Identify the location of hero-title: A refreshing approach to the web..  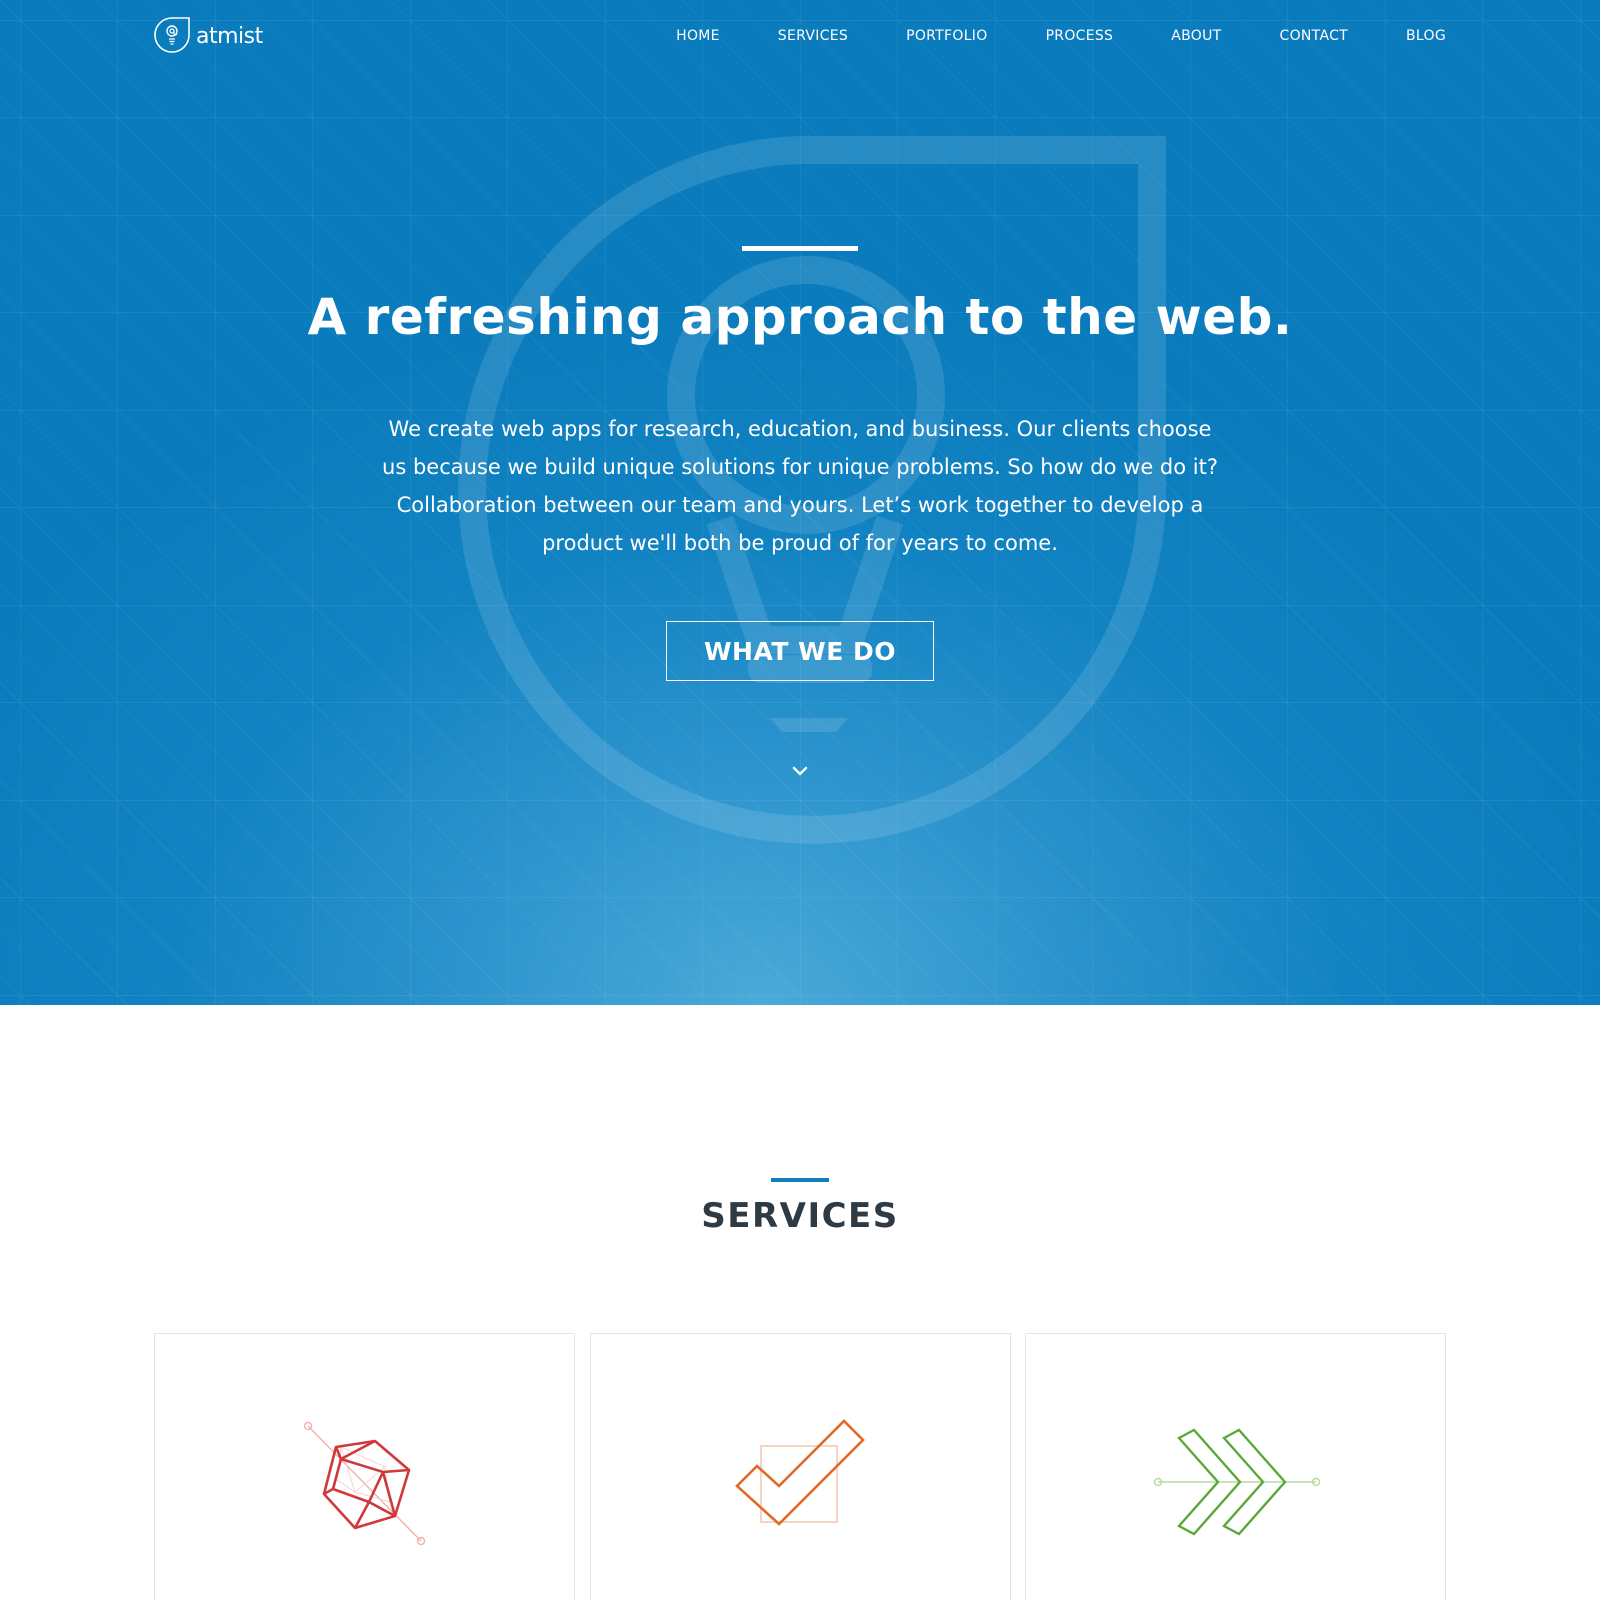
(800, 317).